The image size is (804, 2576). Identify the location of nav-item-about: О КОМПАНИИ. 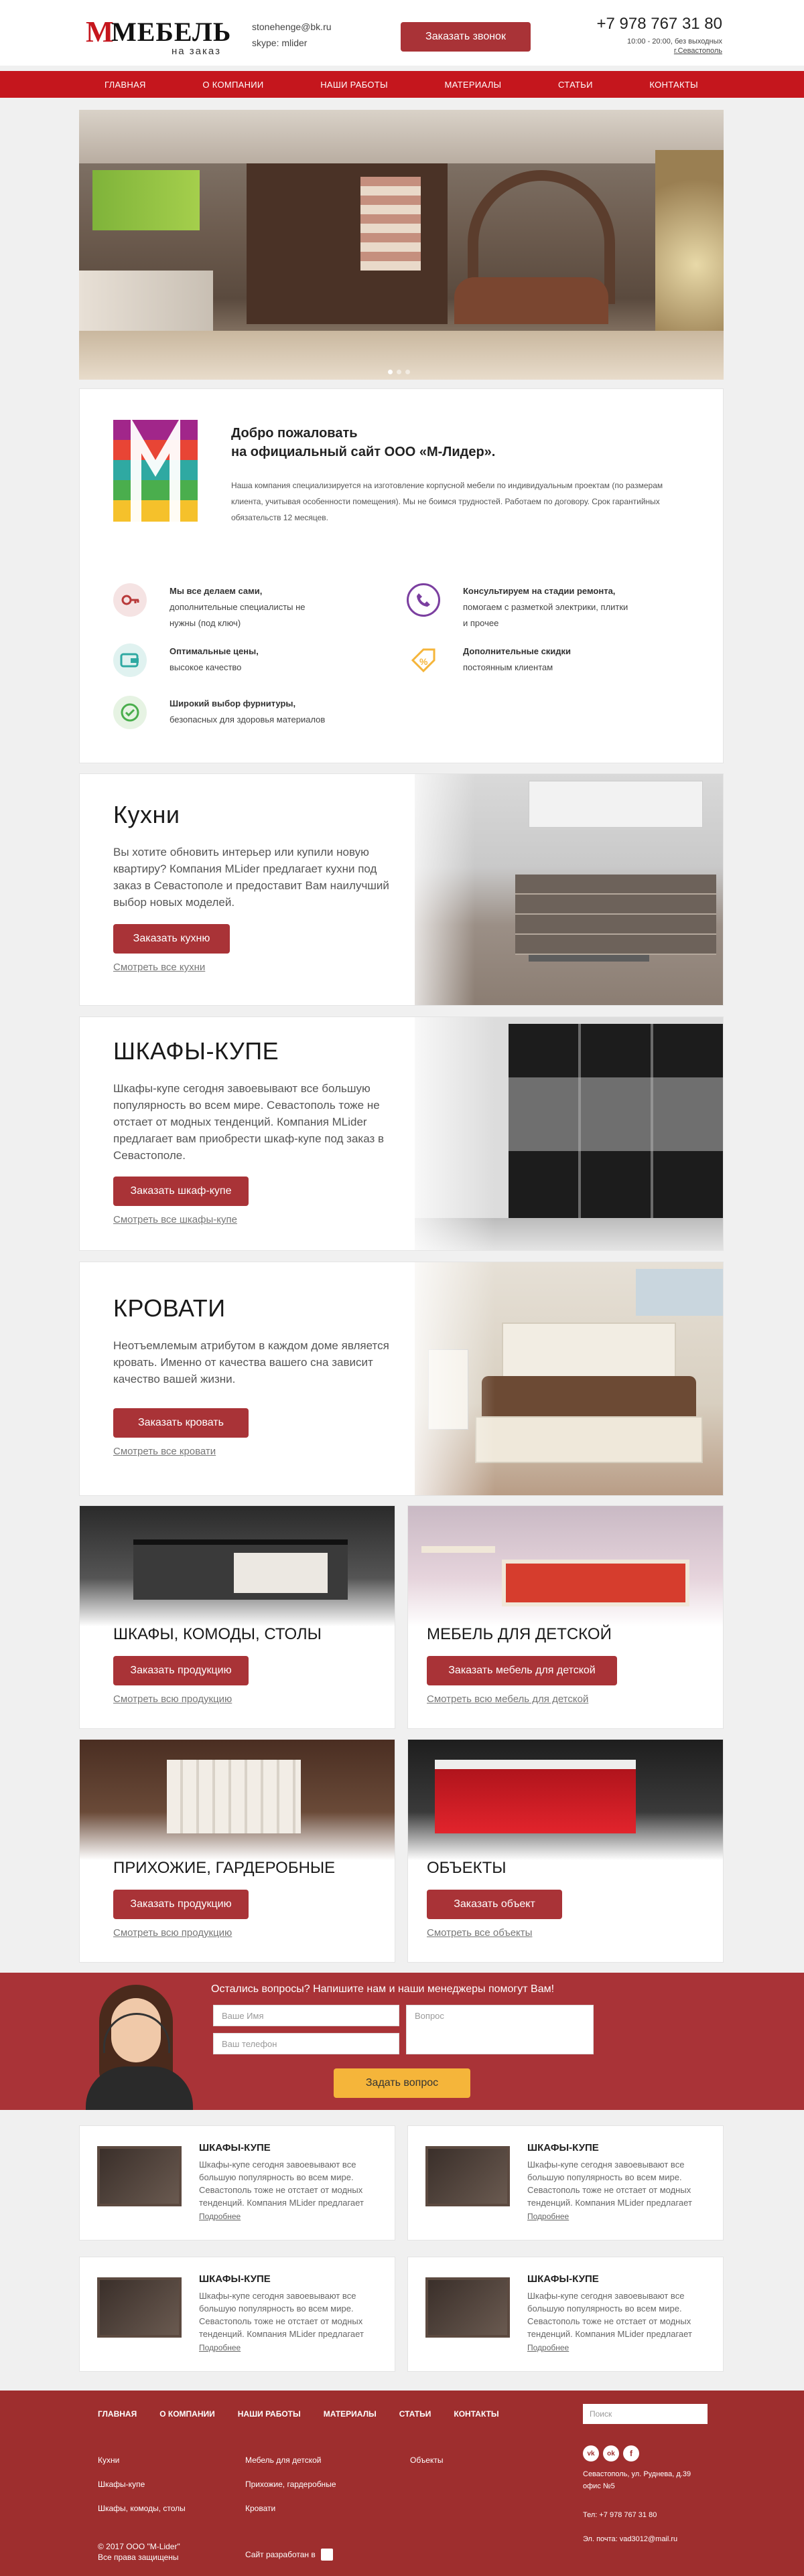
(233, 85).